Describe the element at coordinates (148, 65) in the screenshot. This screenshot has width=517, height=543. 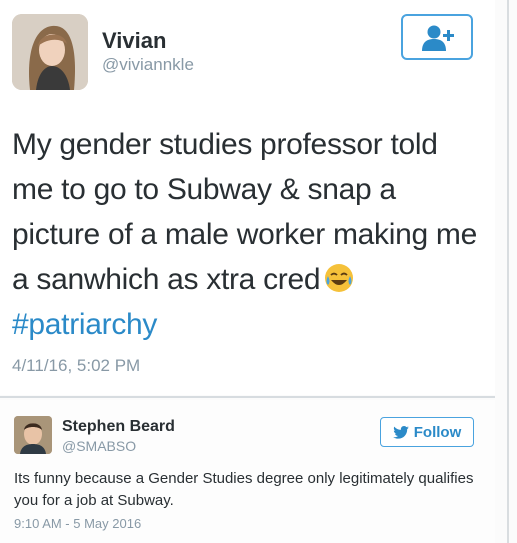
I see `user-handle: @viviannkle` at that location.